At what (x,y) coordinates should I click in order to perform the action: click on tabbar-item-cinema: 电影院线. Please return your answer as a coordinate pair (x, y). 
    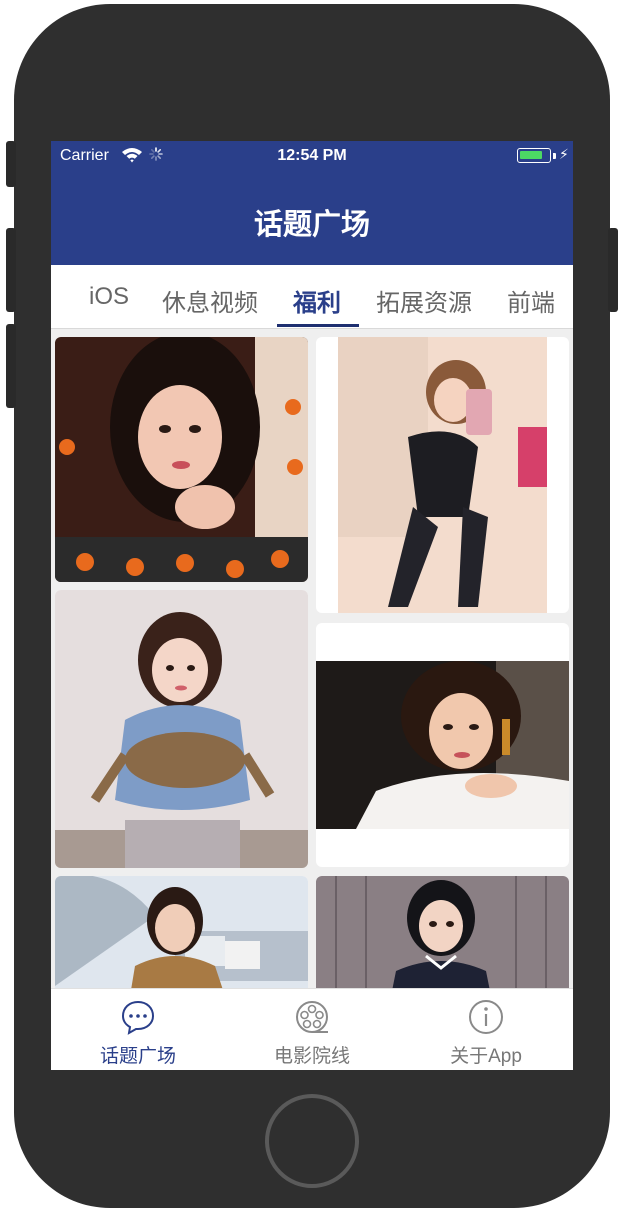
    Looking at the image, I should click on (312, 1029).